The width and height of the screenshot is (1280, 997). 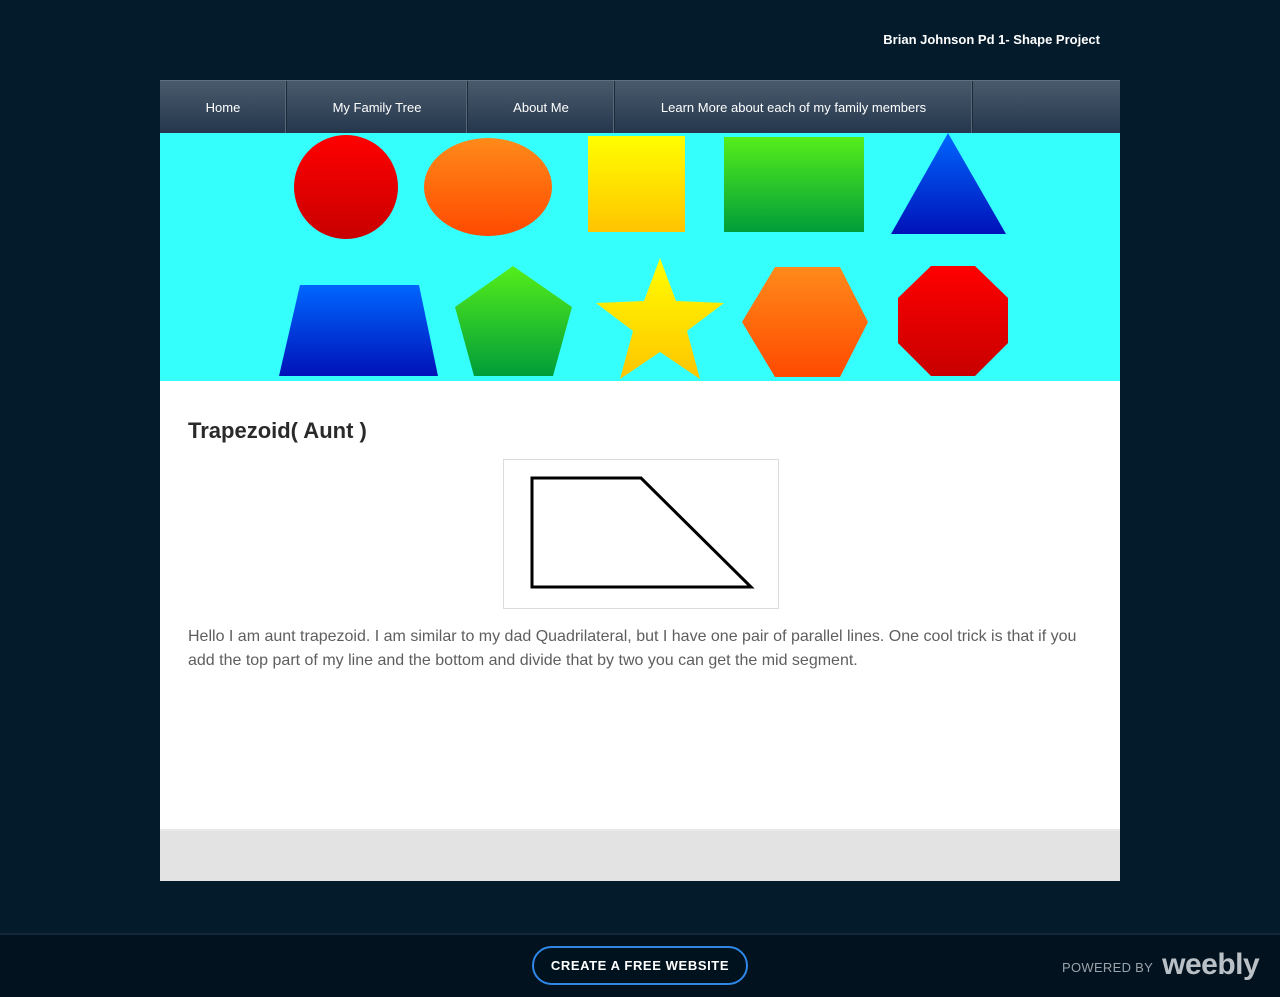 I want to click on page-title: Trapezoid( Aunt ), so click(x=277, y=430).